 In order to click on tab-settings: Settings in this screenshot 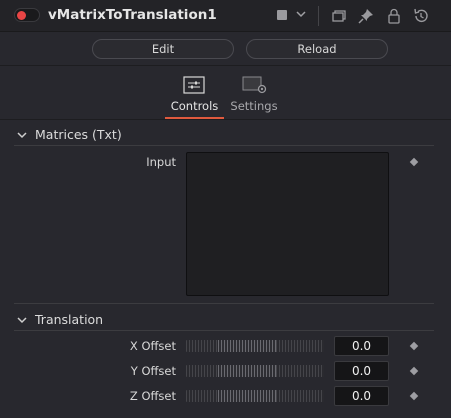, I will do `click(254, 93)`.